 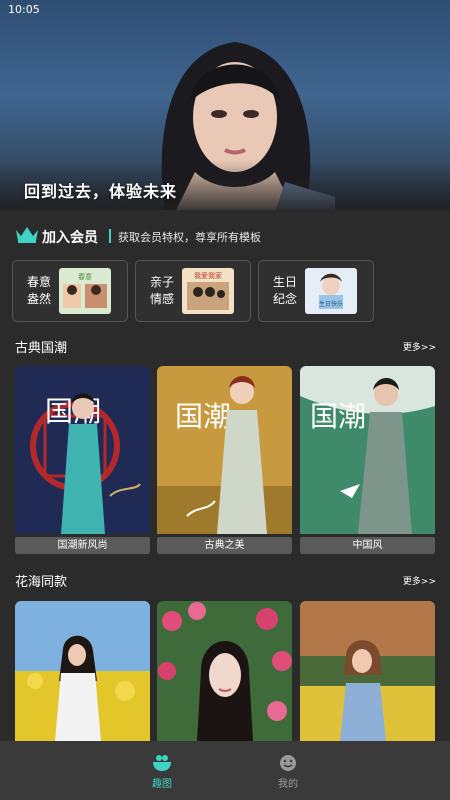 I want to click on hero-caption: 回到过去，体验未来, so click(x=101, y=191).